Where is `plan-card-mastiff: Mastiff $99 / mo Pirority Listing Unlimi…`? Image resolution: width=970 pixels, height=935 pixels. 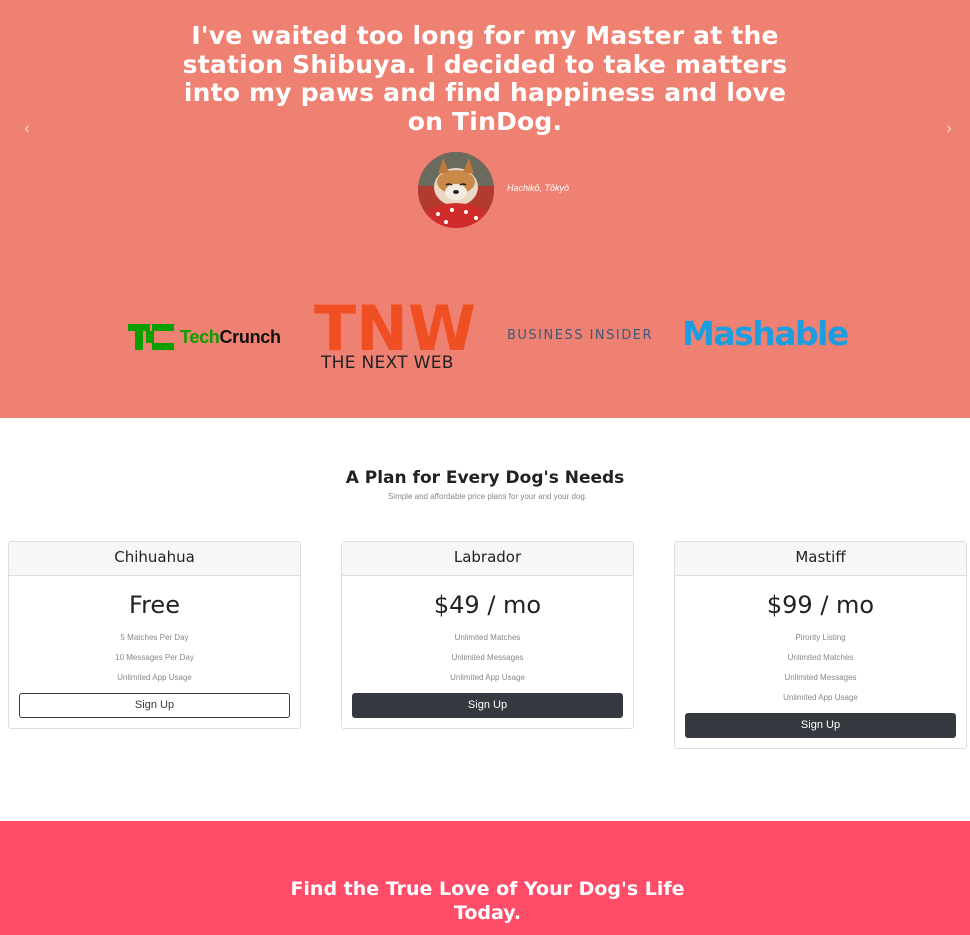 plan-card-mastiff: Mastiff $99 / mo Pirority Listing Unlimi… is located at coordinates (820, 645).